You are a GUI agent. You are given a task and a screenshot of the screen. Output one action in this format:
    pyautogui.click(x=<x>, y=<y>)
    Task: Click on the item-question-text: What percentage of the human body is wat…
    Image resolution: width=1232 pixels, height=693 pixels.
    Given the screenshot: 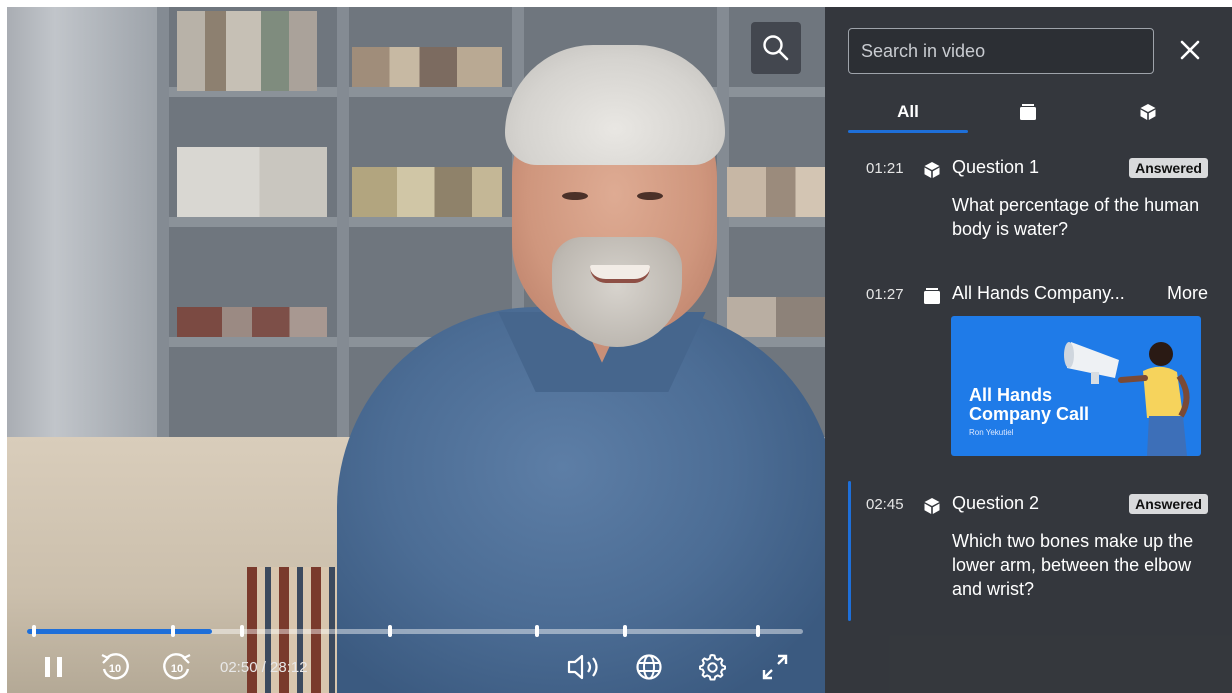 What is the action you would take?
    pyautogui.click(x=1076, y=217)
    